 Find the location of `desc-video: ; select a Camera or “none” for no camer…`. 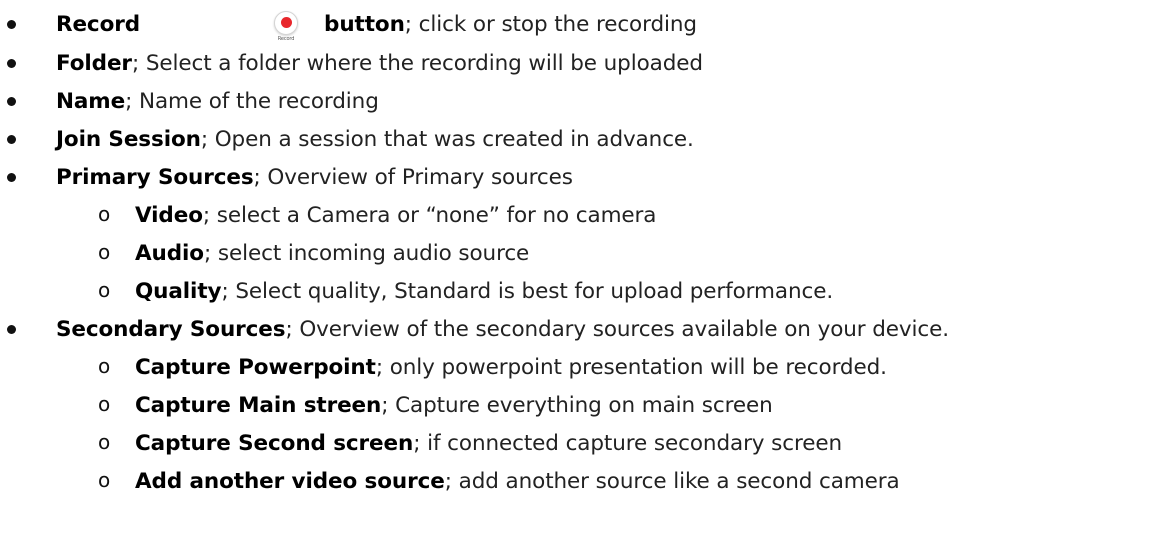

desc-video: ; select a Camera or “none” for no camer… is located at coordinates (429, 215).